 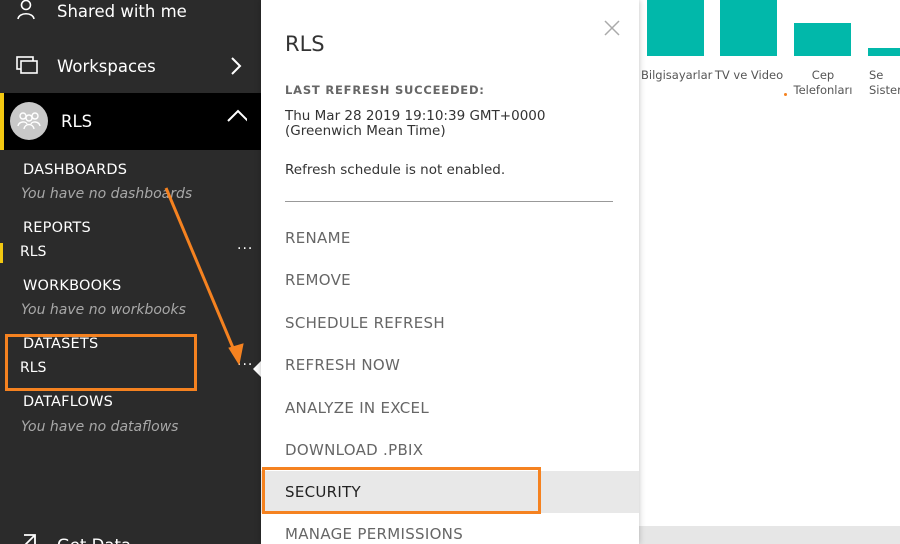 What do you see at coordinates (785, 94) in the screenshot?
I see `legend-marker` at bounding box center [785, 94].